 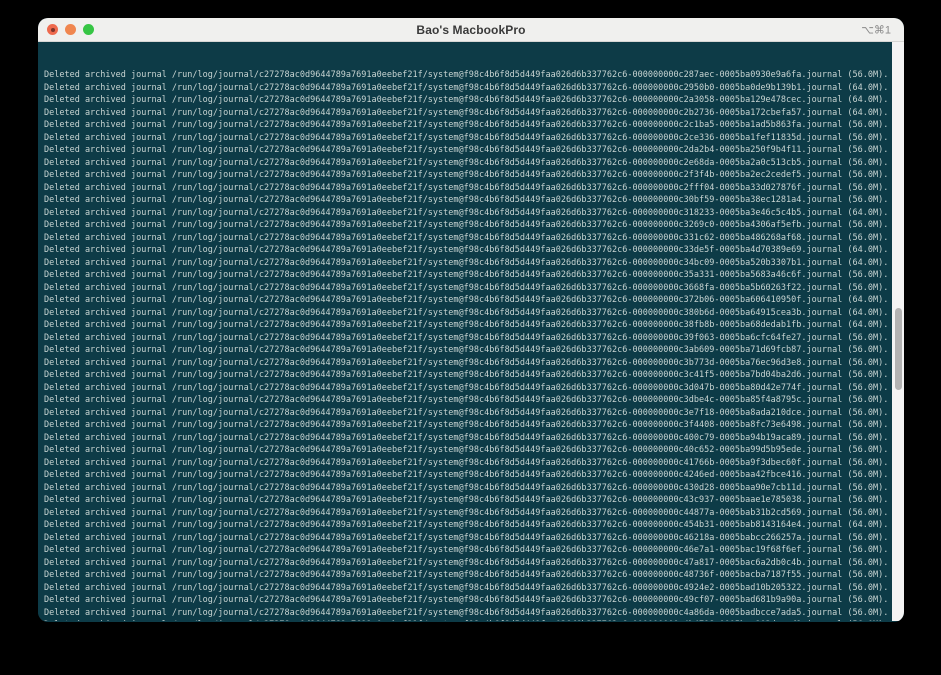 What do you see at coordinates (88, 29) in the screenshot?
I see `zoom-button` at bounding box center [88, 29].